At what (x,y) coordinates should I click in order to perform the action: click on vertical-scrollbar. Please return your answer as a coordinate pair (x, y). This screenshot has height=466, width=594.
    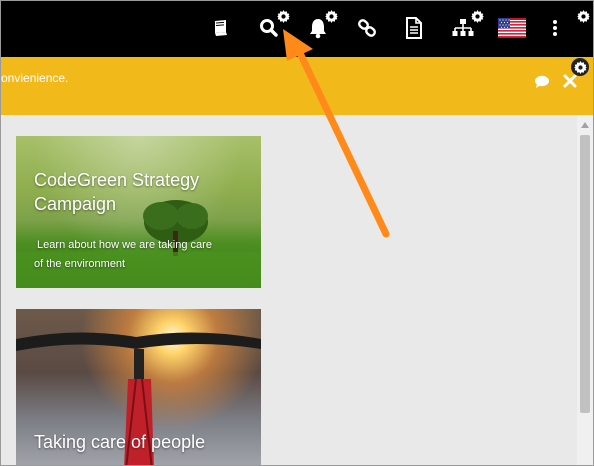
    Looking at the image, I should click on (585, 290).